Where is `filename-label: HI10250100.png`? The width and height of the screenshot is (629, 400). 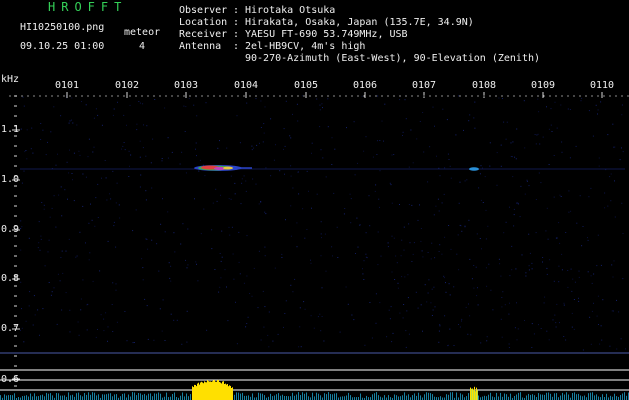
filename-label: HI10250100.png is located at coordinates (62, 27).